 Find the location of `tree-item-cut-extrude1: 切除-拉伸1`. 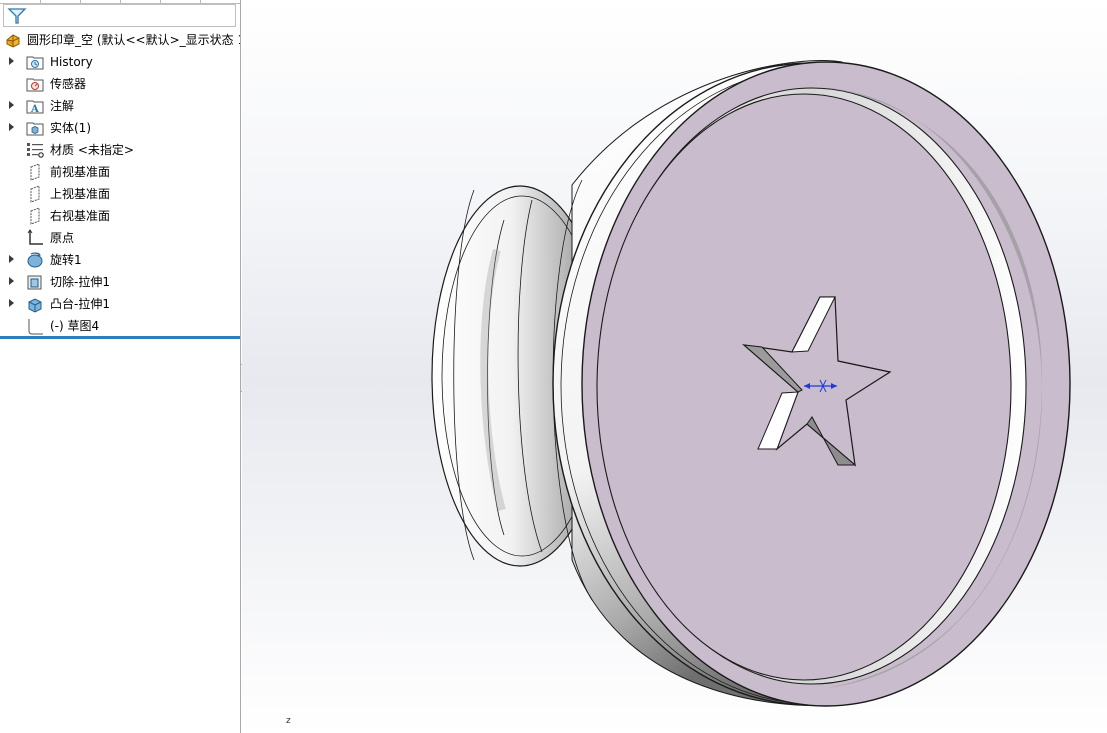

tree-item-cut-extrude1: 切除-拉伸1 is located at coordinates (120, 282).